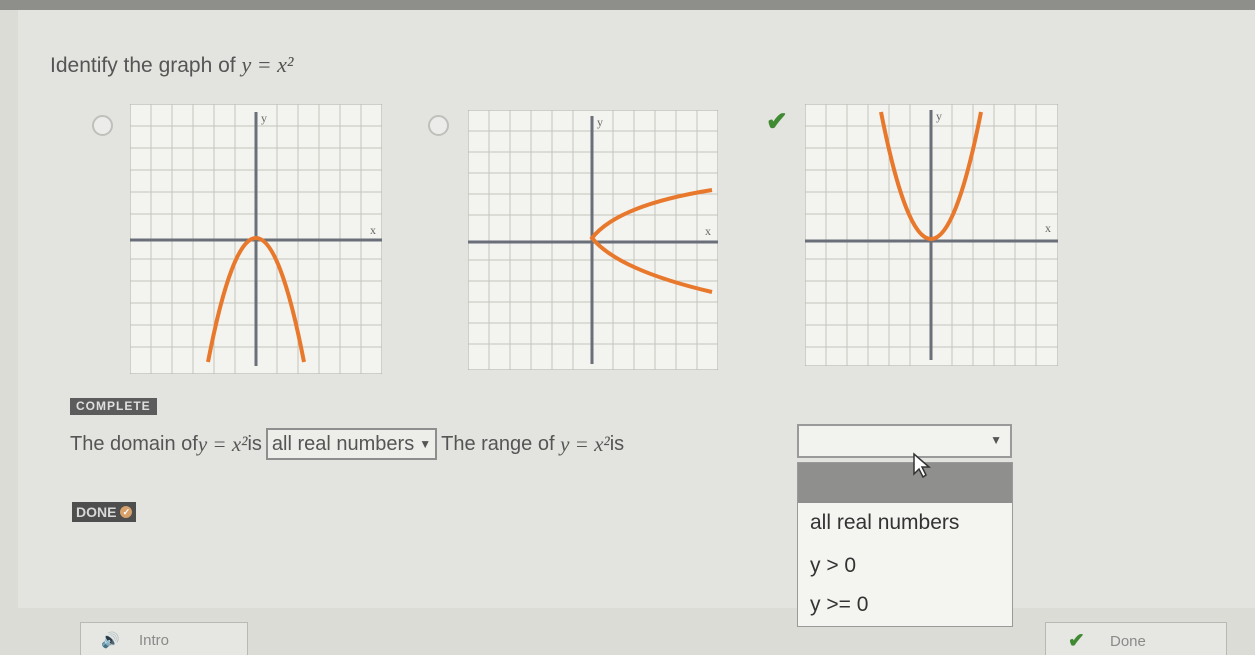 This screenshot has height=655, width=1255. What do you see at coordinates (905, 544) in the screenshot?
I see `range-dropdown-menu: all real numbers y > 0 y >= 0` at bounding box center [905, 544].